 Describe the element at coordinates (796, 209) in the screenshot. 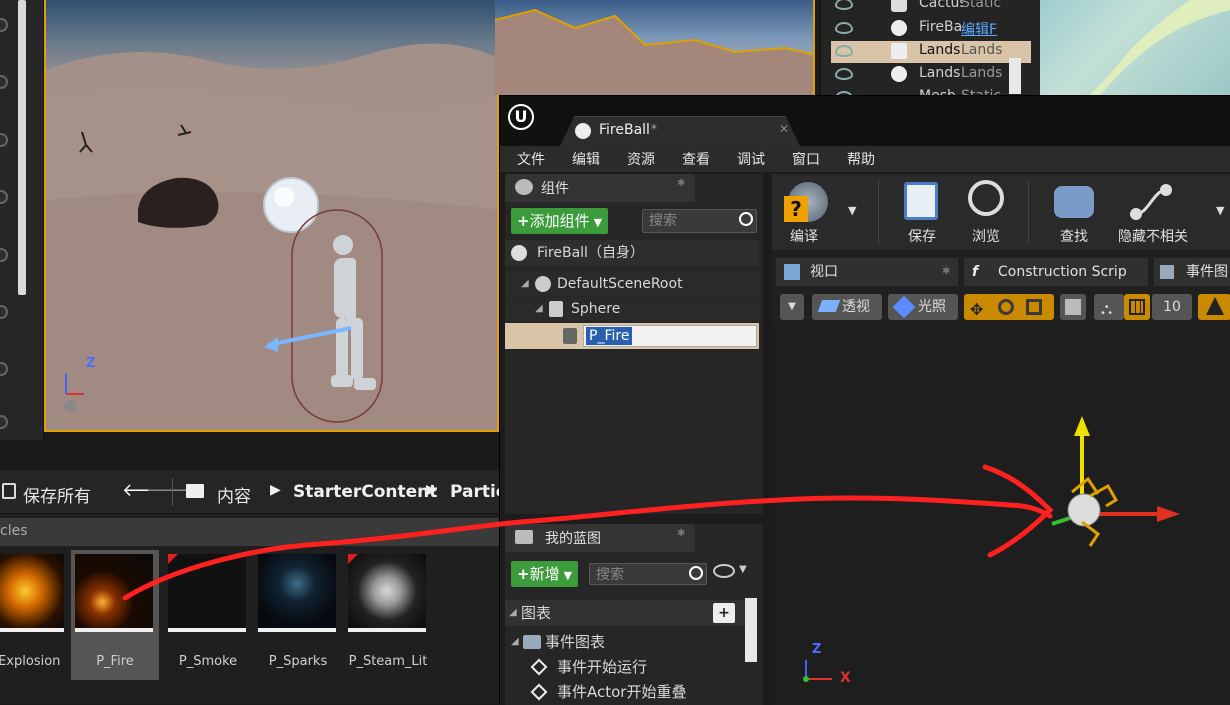

I see `compile-status-question-icon: ?` at that location.